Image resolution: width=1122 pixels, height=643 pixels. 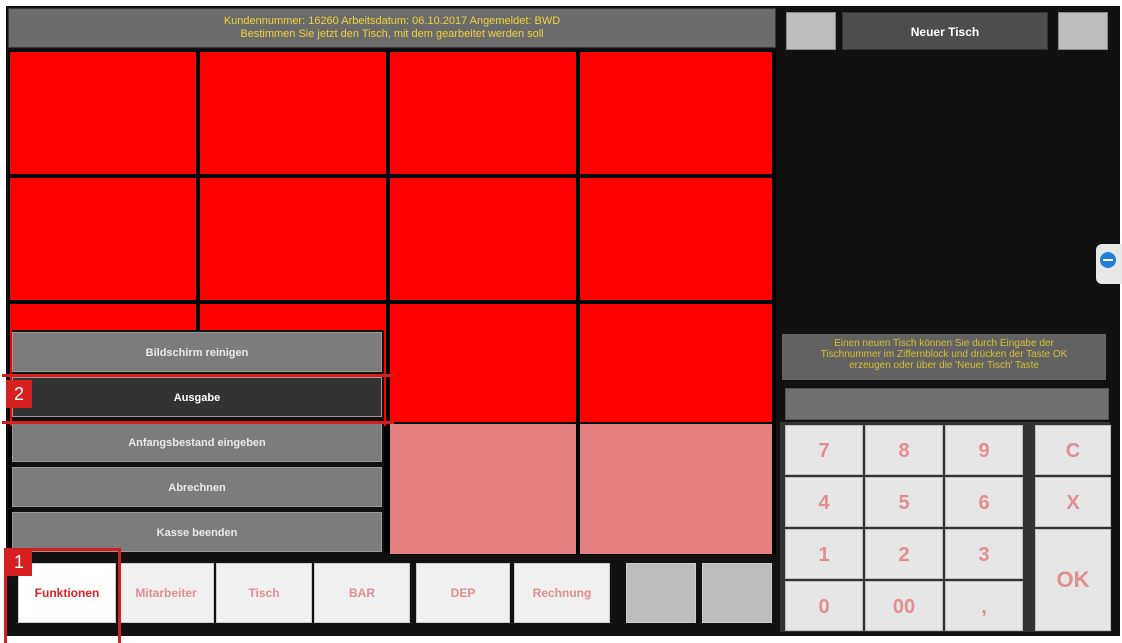 I want to click on key-comma: ,, so click(x=984, y=606).